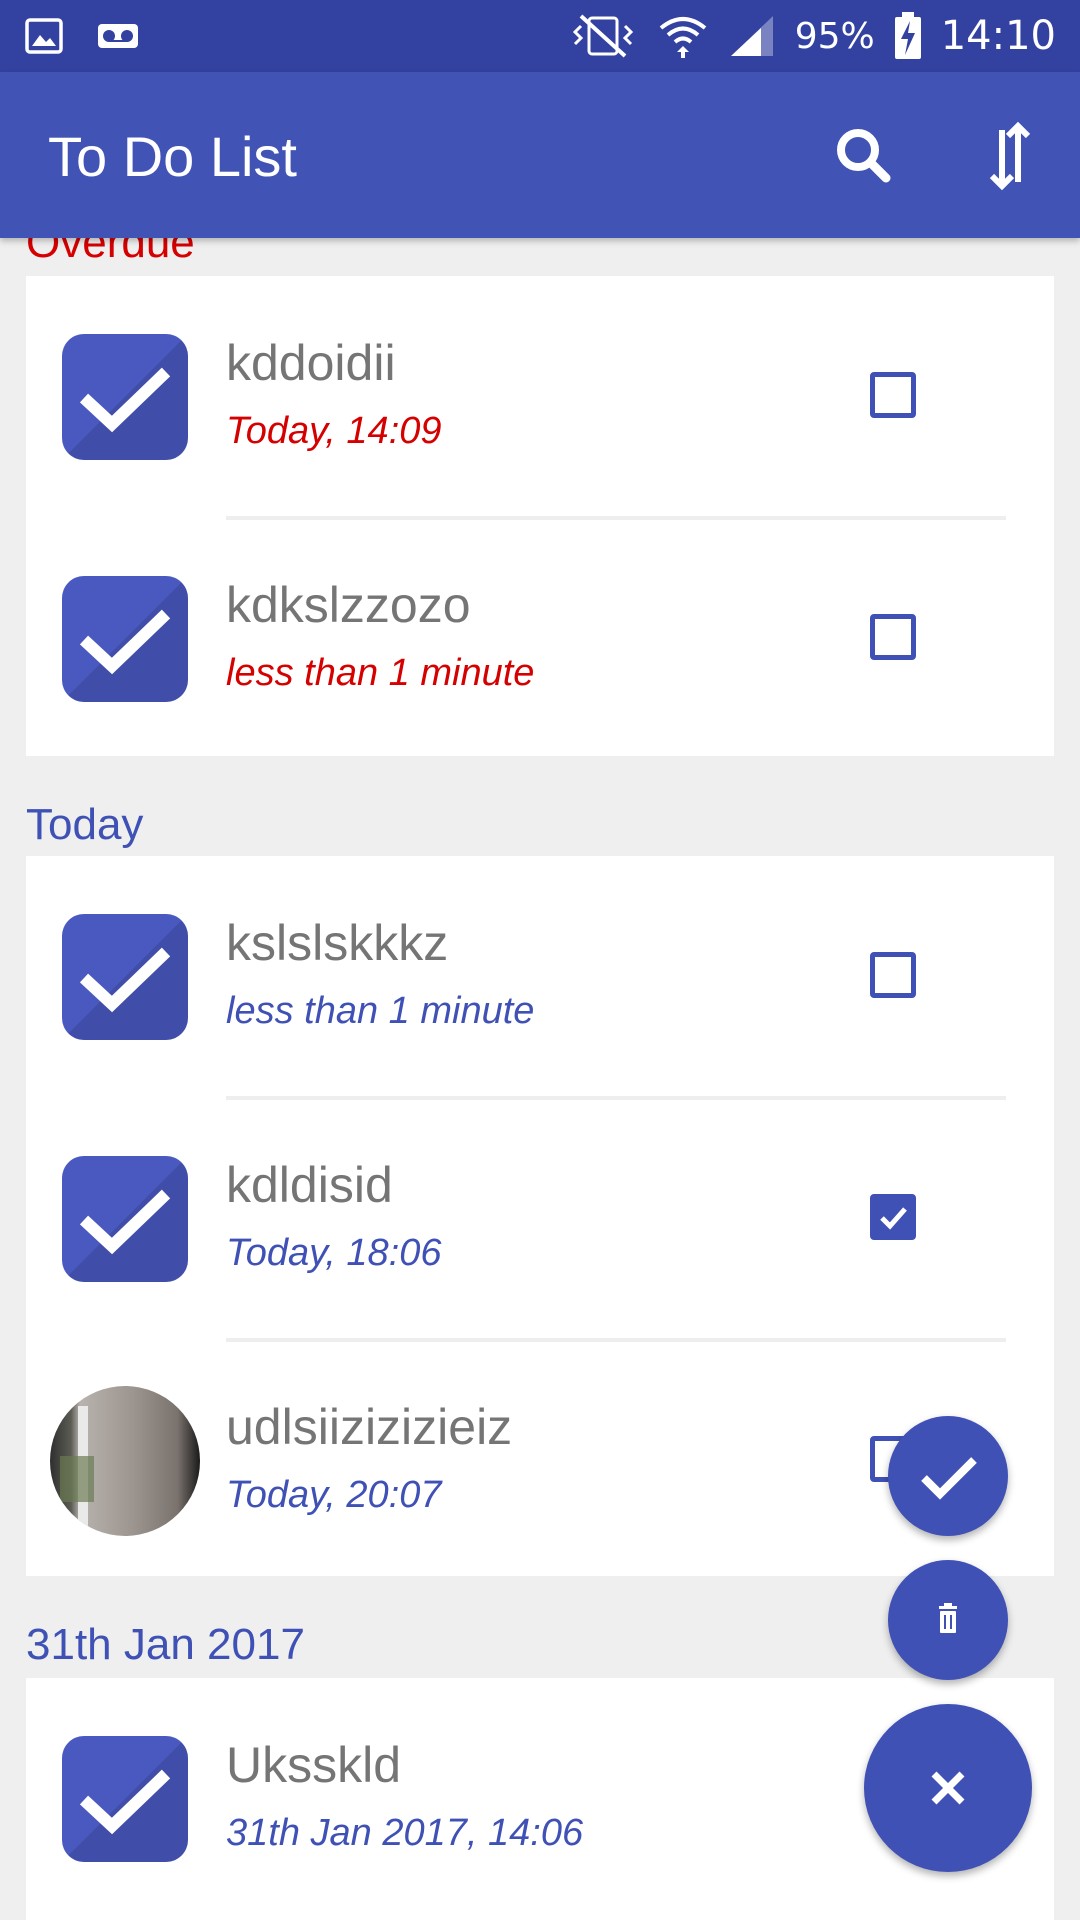 The image size is (1080, 1920). What do you see at coordinates (125, 1461) in the screenshot?
I see `task-photo-avatar` at bounding box center [125, 1461].